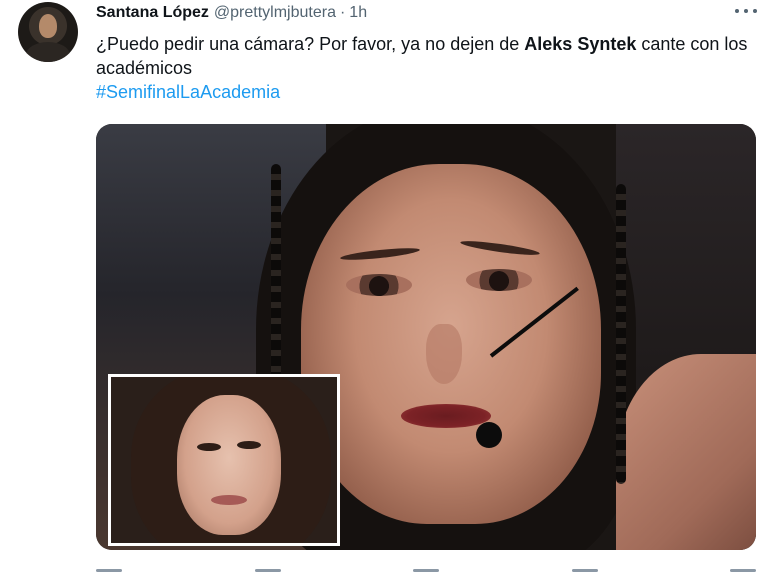  I want to click on views-icon, so click(584, 570).